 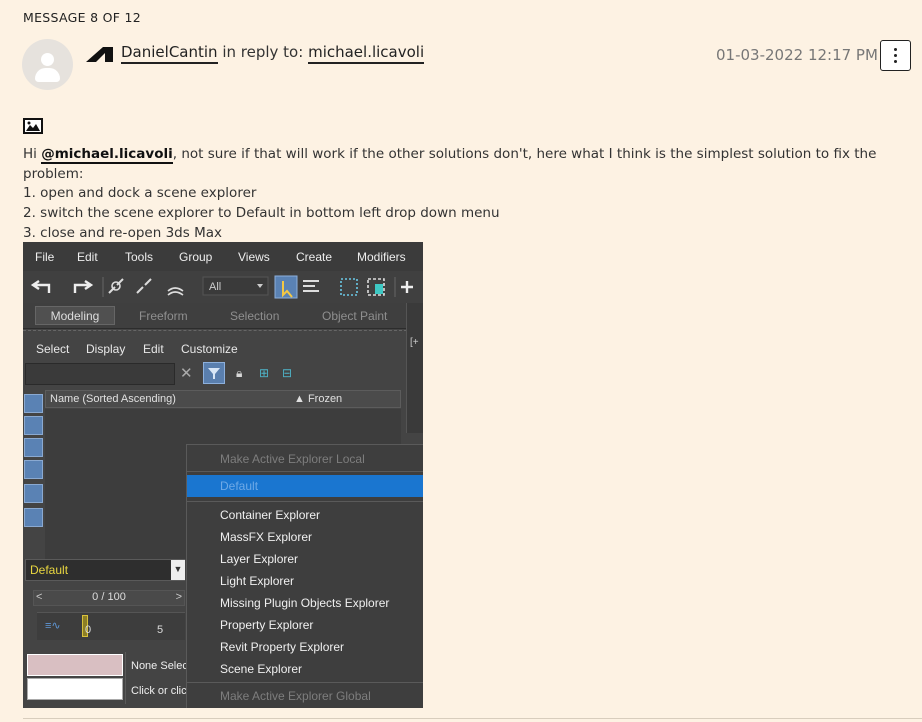 What do you see at coordinates (264, 373) in the screenshot?
I see `hierarchy-icon: ⊞` at bounding box center [264, 373].